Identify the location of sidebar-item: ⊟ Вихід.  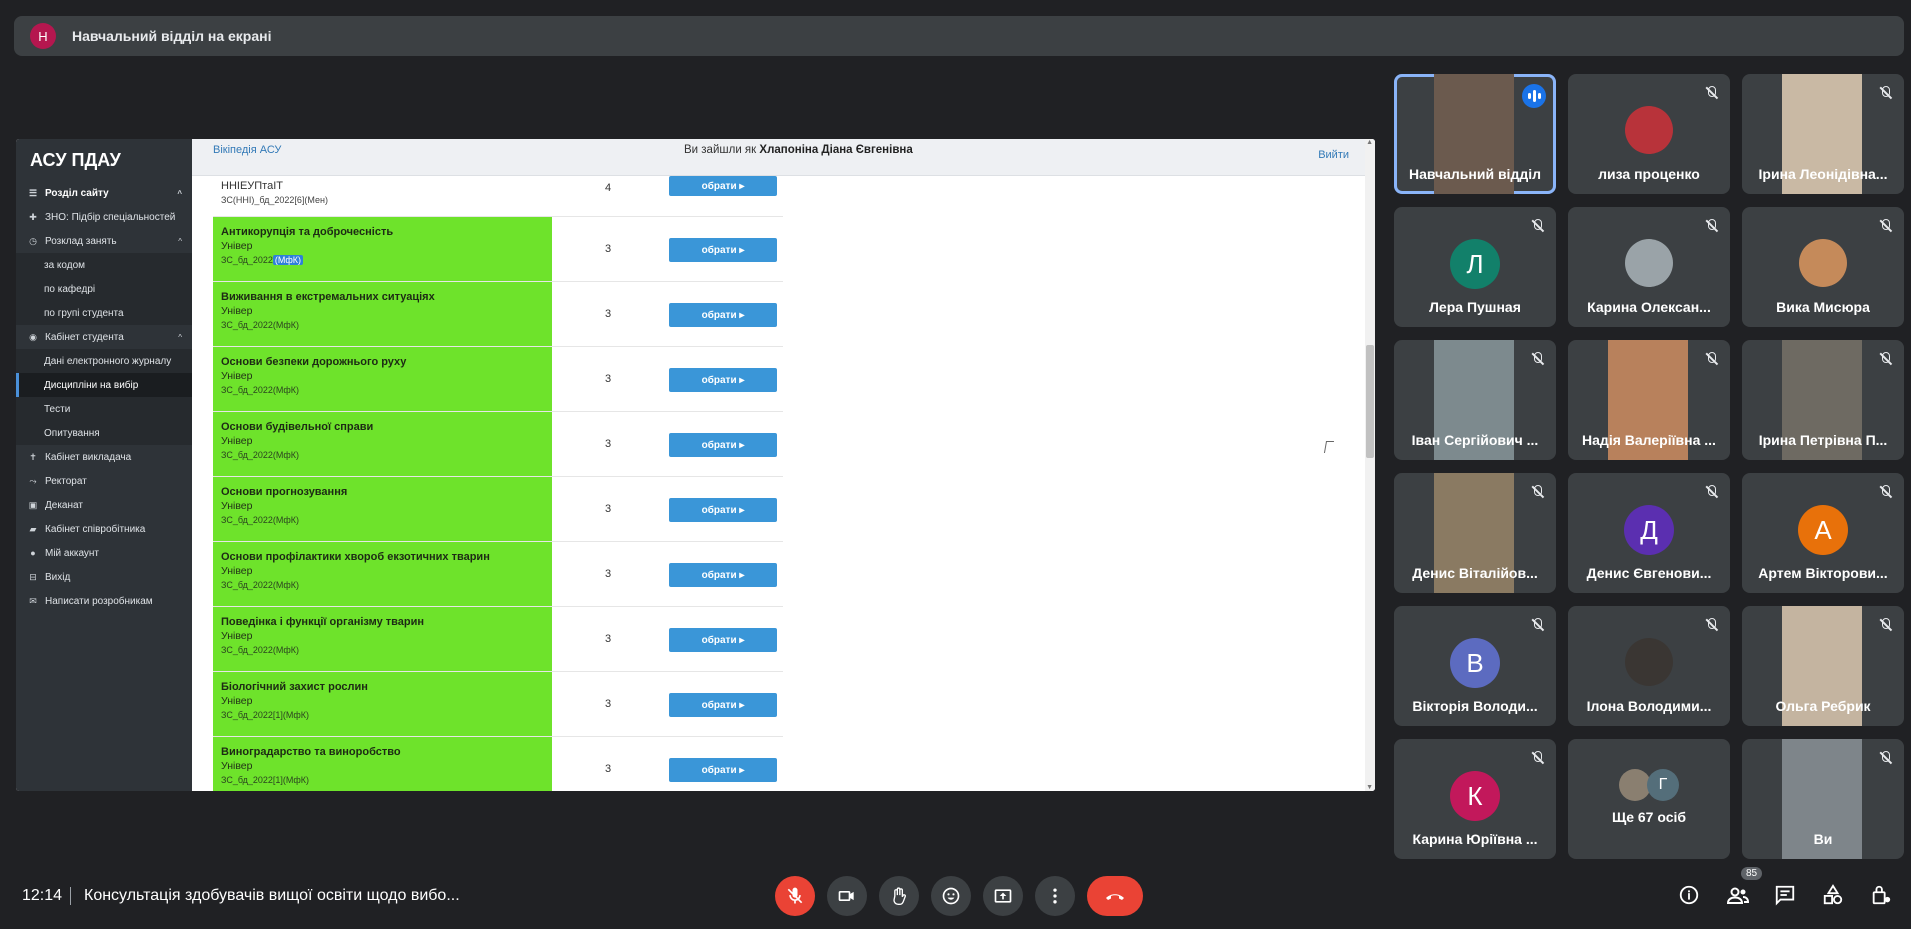
(104, 577).